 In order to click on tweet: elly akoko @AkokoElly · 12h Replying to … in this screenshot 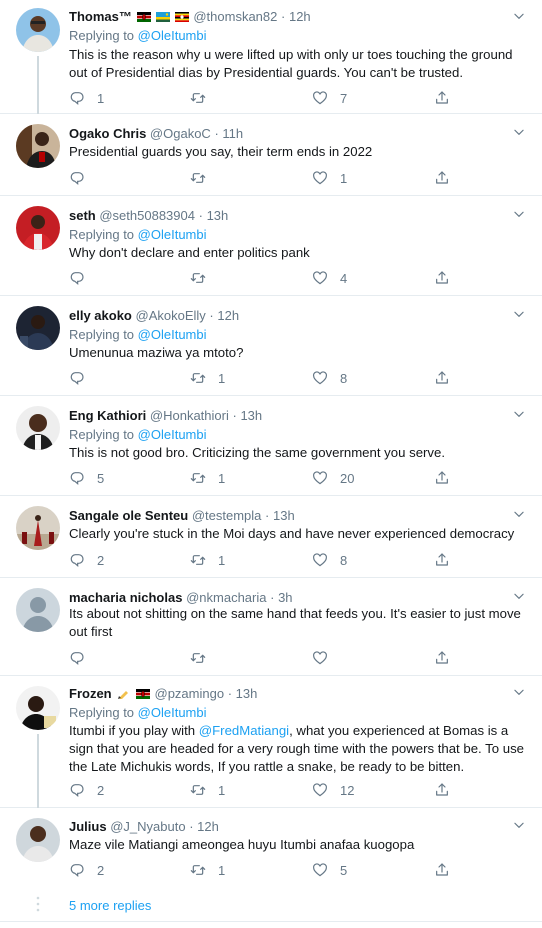, I will do `click(271, 346)`.